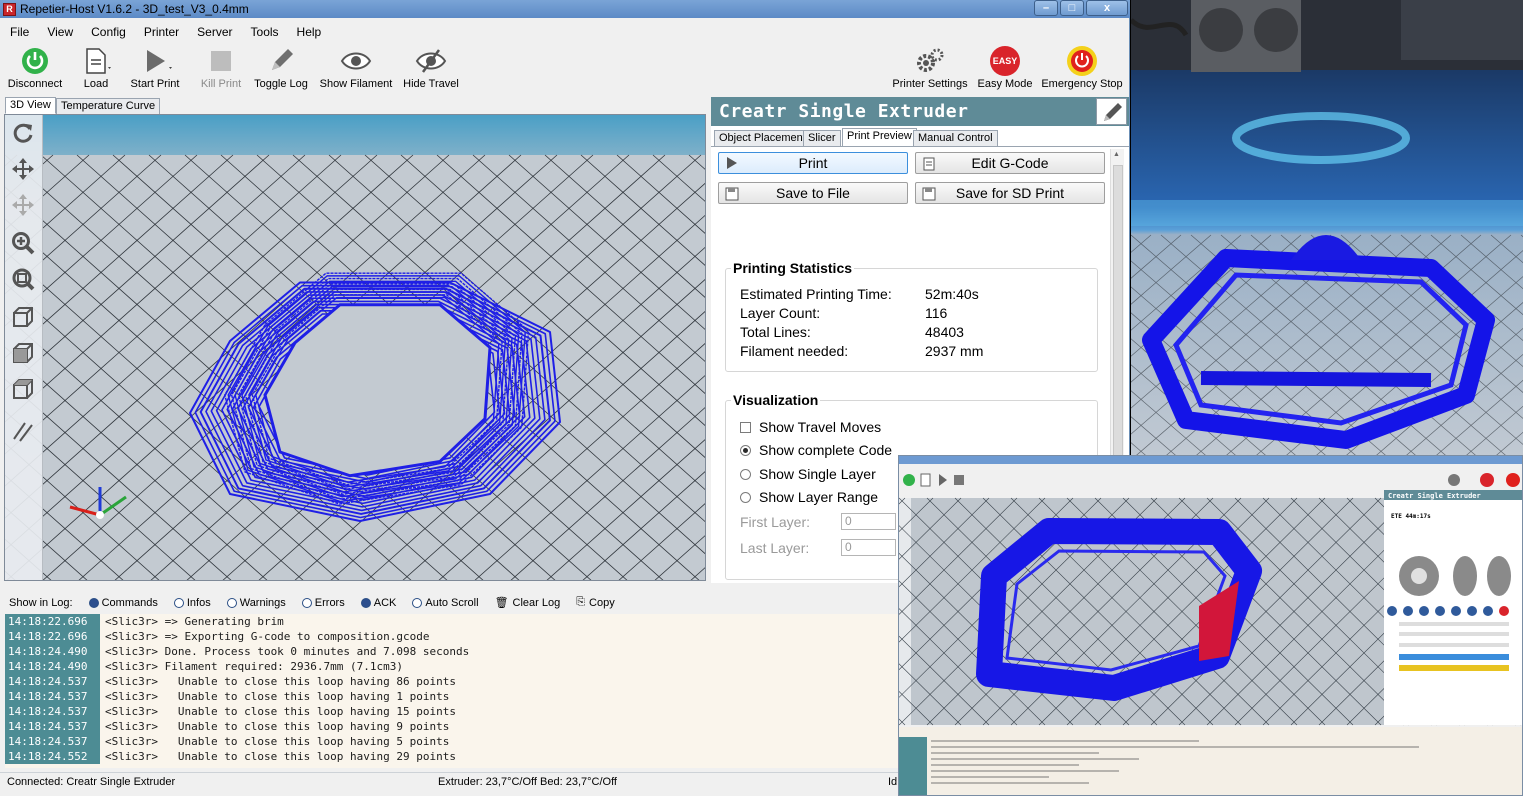 Image resolution: width=1523 pixels, height=796 pixels. I want to click on zoom-in-icon, so click(24, 244).